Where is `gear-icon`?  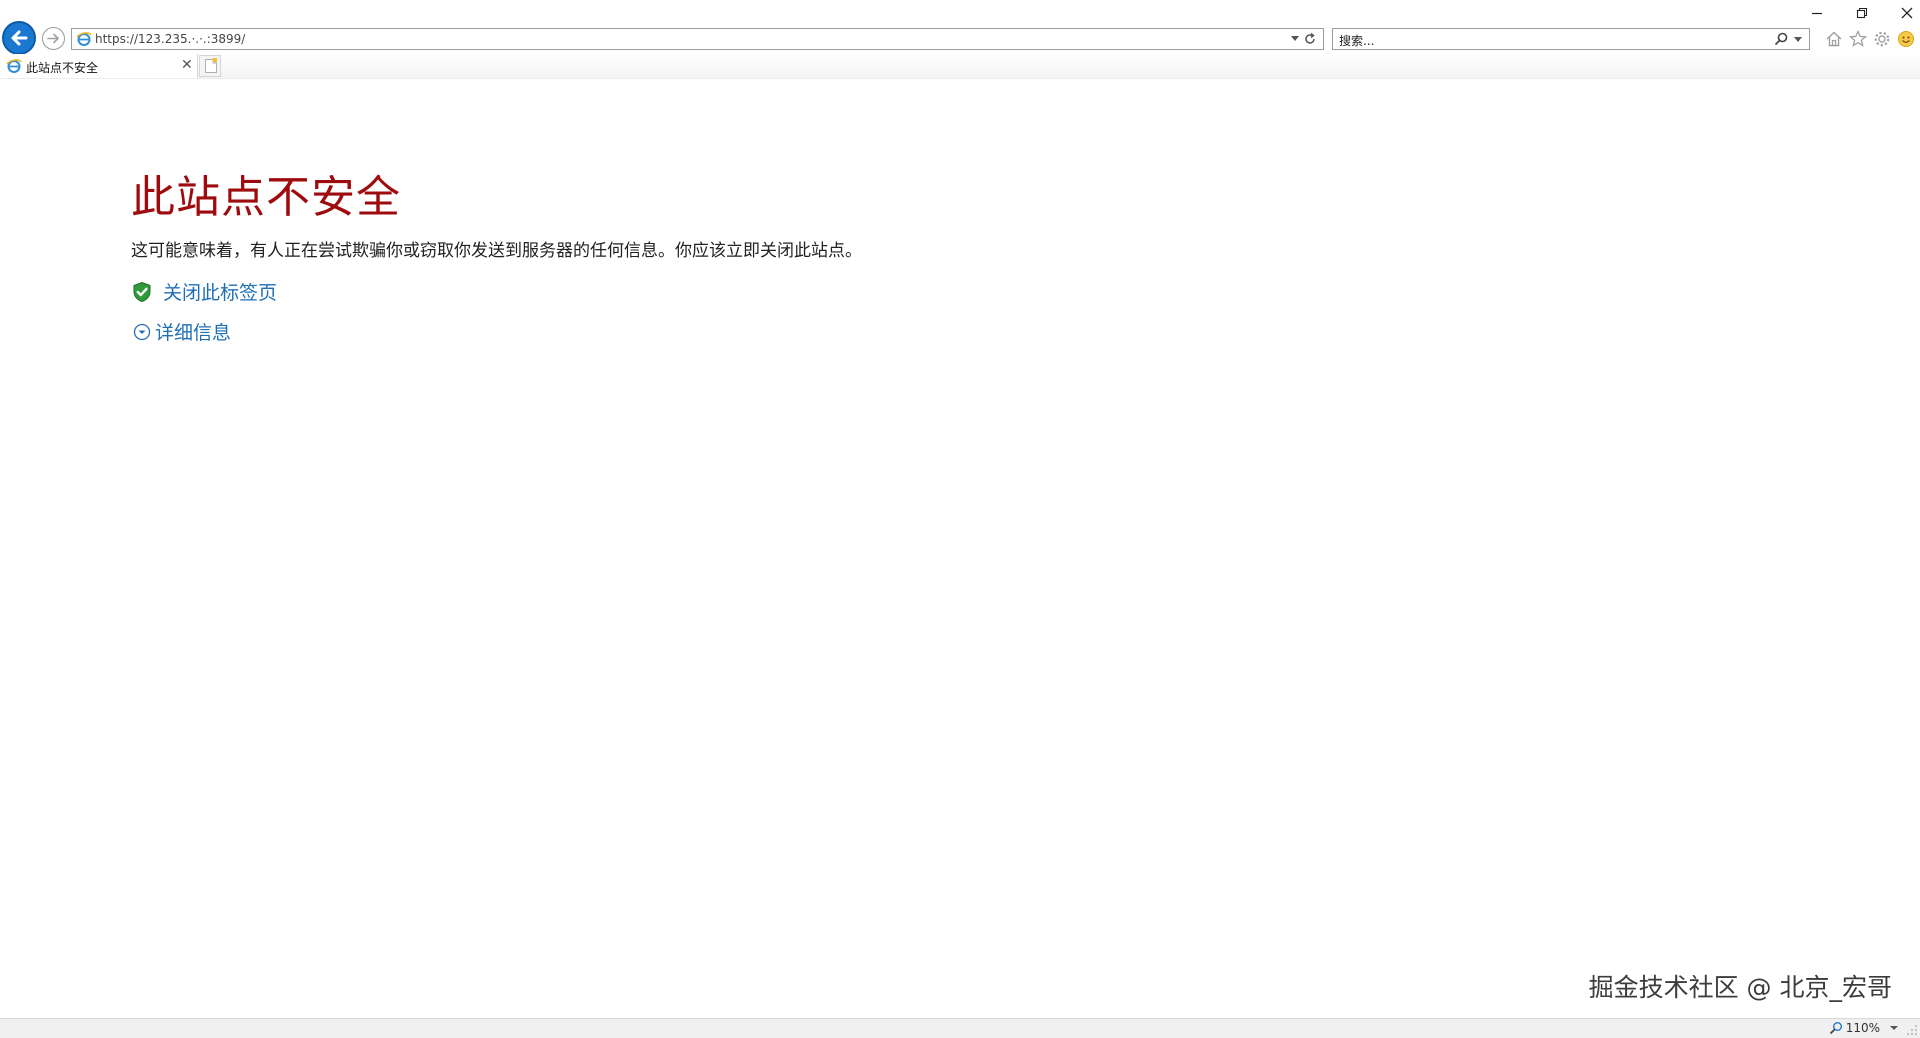 gear-icon is located at coordinates (1882, 39).